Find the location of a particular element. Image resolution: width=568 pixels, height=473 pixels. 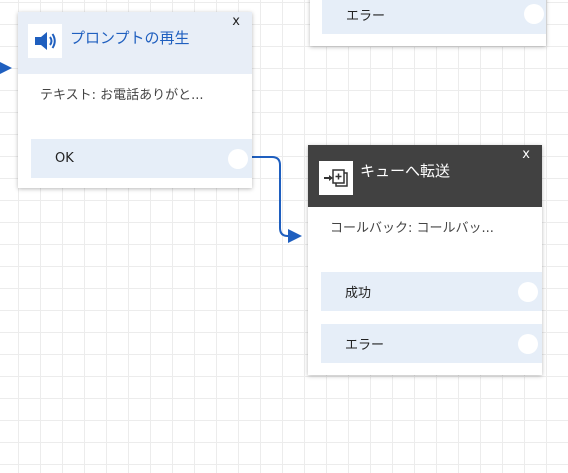

block-partial-top-right: エラー is located at coordinates (428, 23).